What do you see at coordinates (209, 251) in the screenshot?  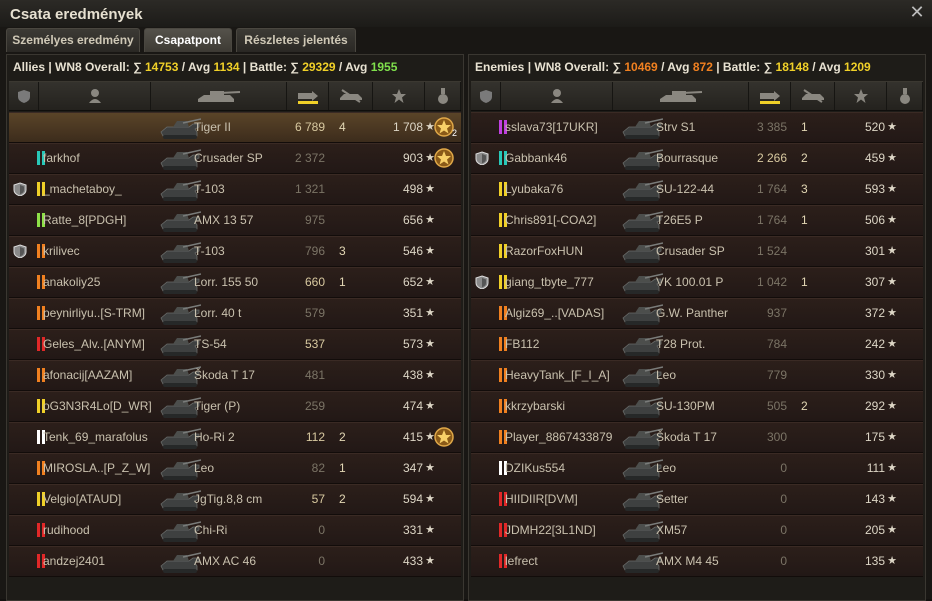 I see `vehicle-name: T-103` at bounding box center [209, 251].